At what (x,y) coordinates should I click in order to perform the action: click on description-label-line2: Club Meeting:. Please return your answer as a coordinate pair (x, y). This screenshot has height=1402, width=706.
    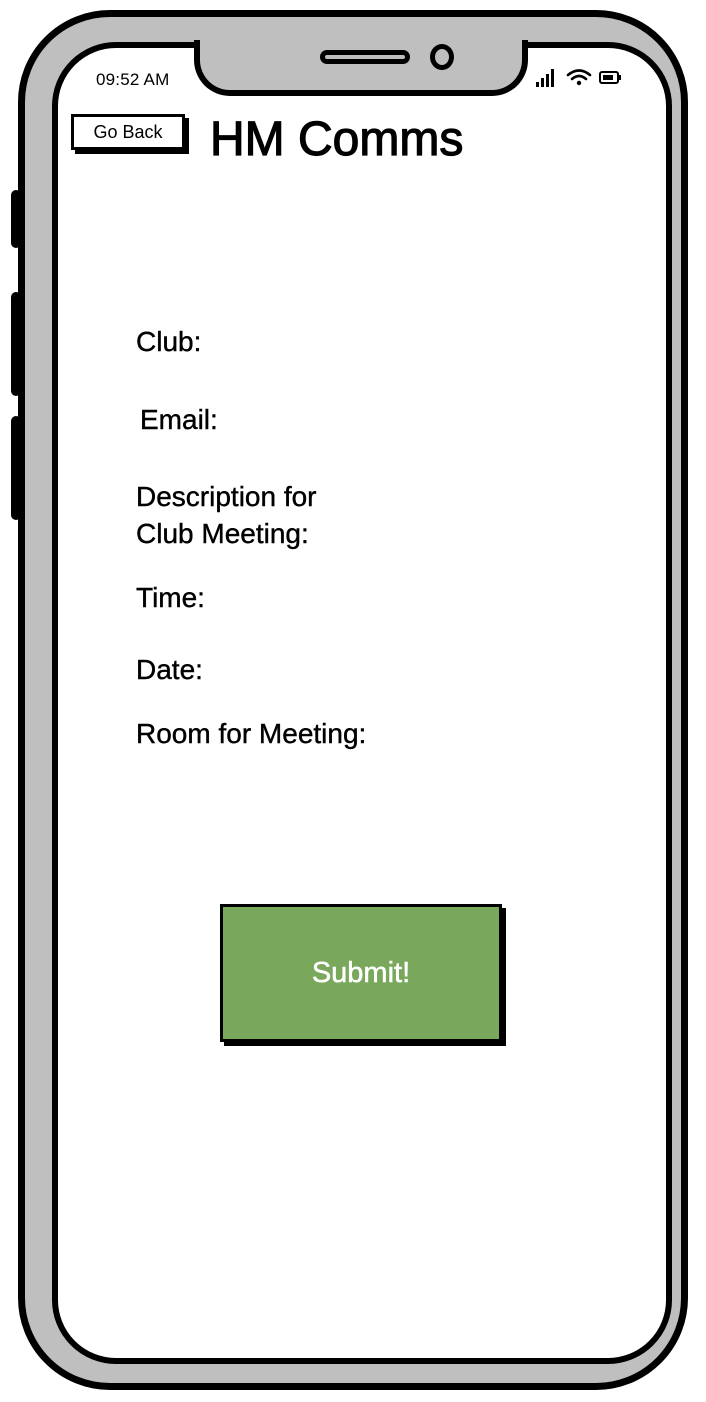
    Looking at the image, I should click on (222, 533).